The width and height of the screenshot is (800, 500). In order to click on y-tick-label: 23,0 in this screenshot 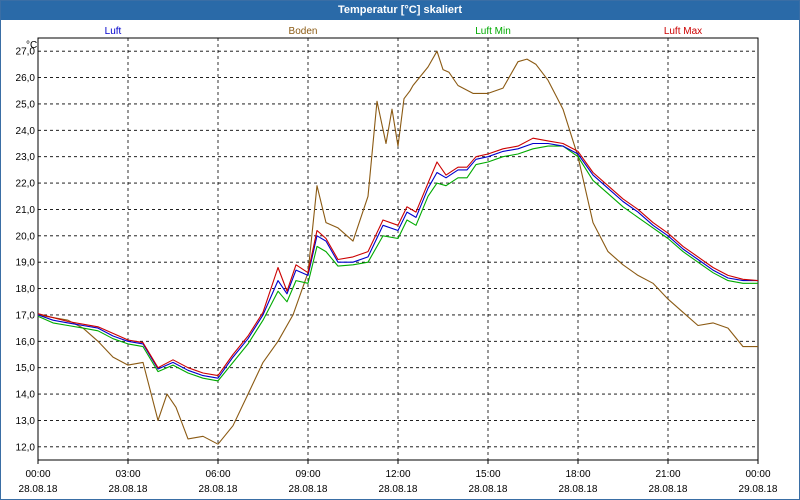, I will do `click(26, 157)`.